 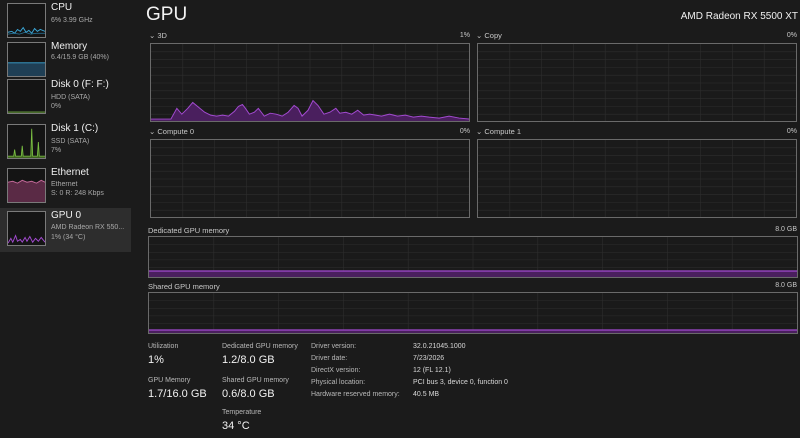 I want to click on gpu-model-name: AMD Radeon RX 5500 XT, so click(x=739, y=16).